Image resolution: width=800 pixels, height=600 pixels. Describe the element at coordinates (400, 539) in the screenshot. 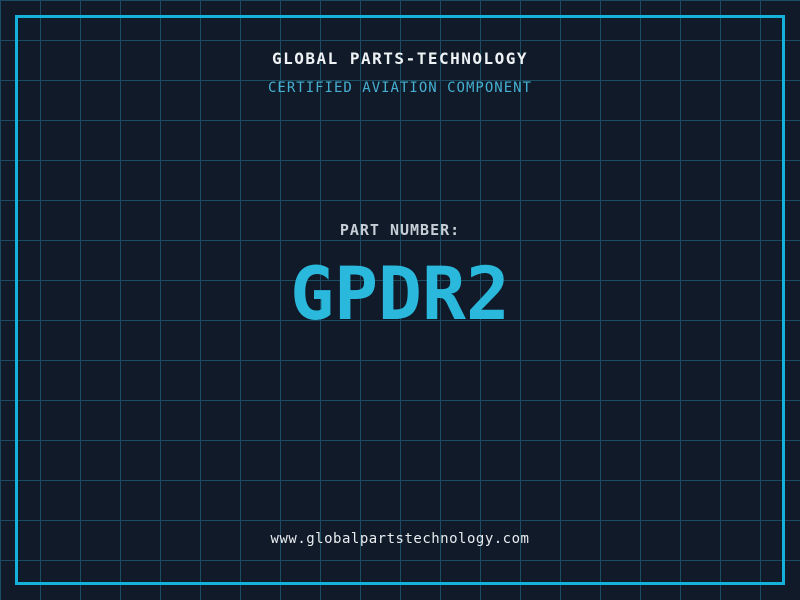

I see `website-url: www.globalpartstechnology.com` at that location.